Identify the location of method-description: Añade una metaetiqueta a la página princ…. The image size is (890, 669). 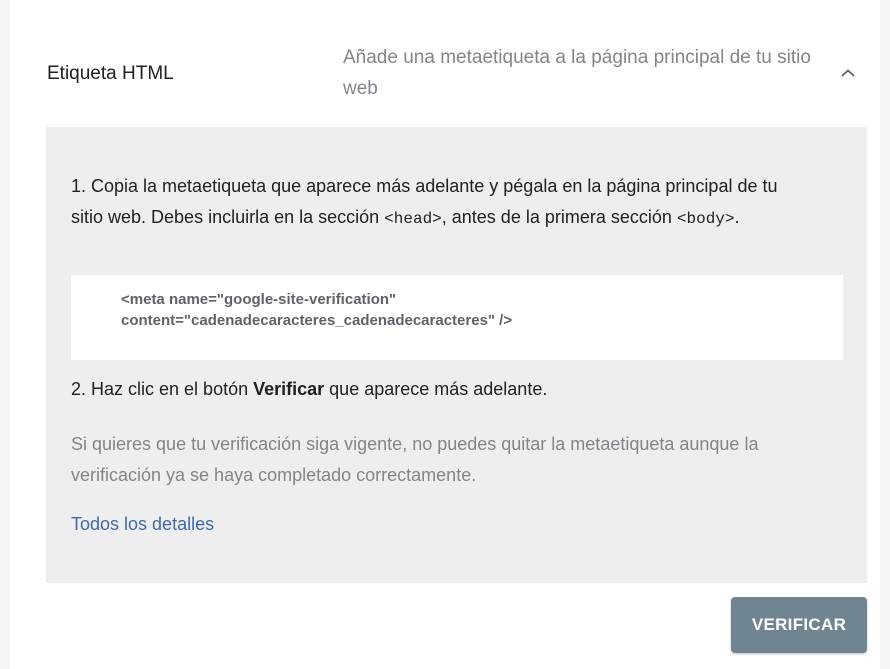
(577, 73).